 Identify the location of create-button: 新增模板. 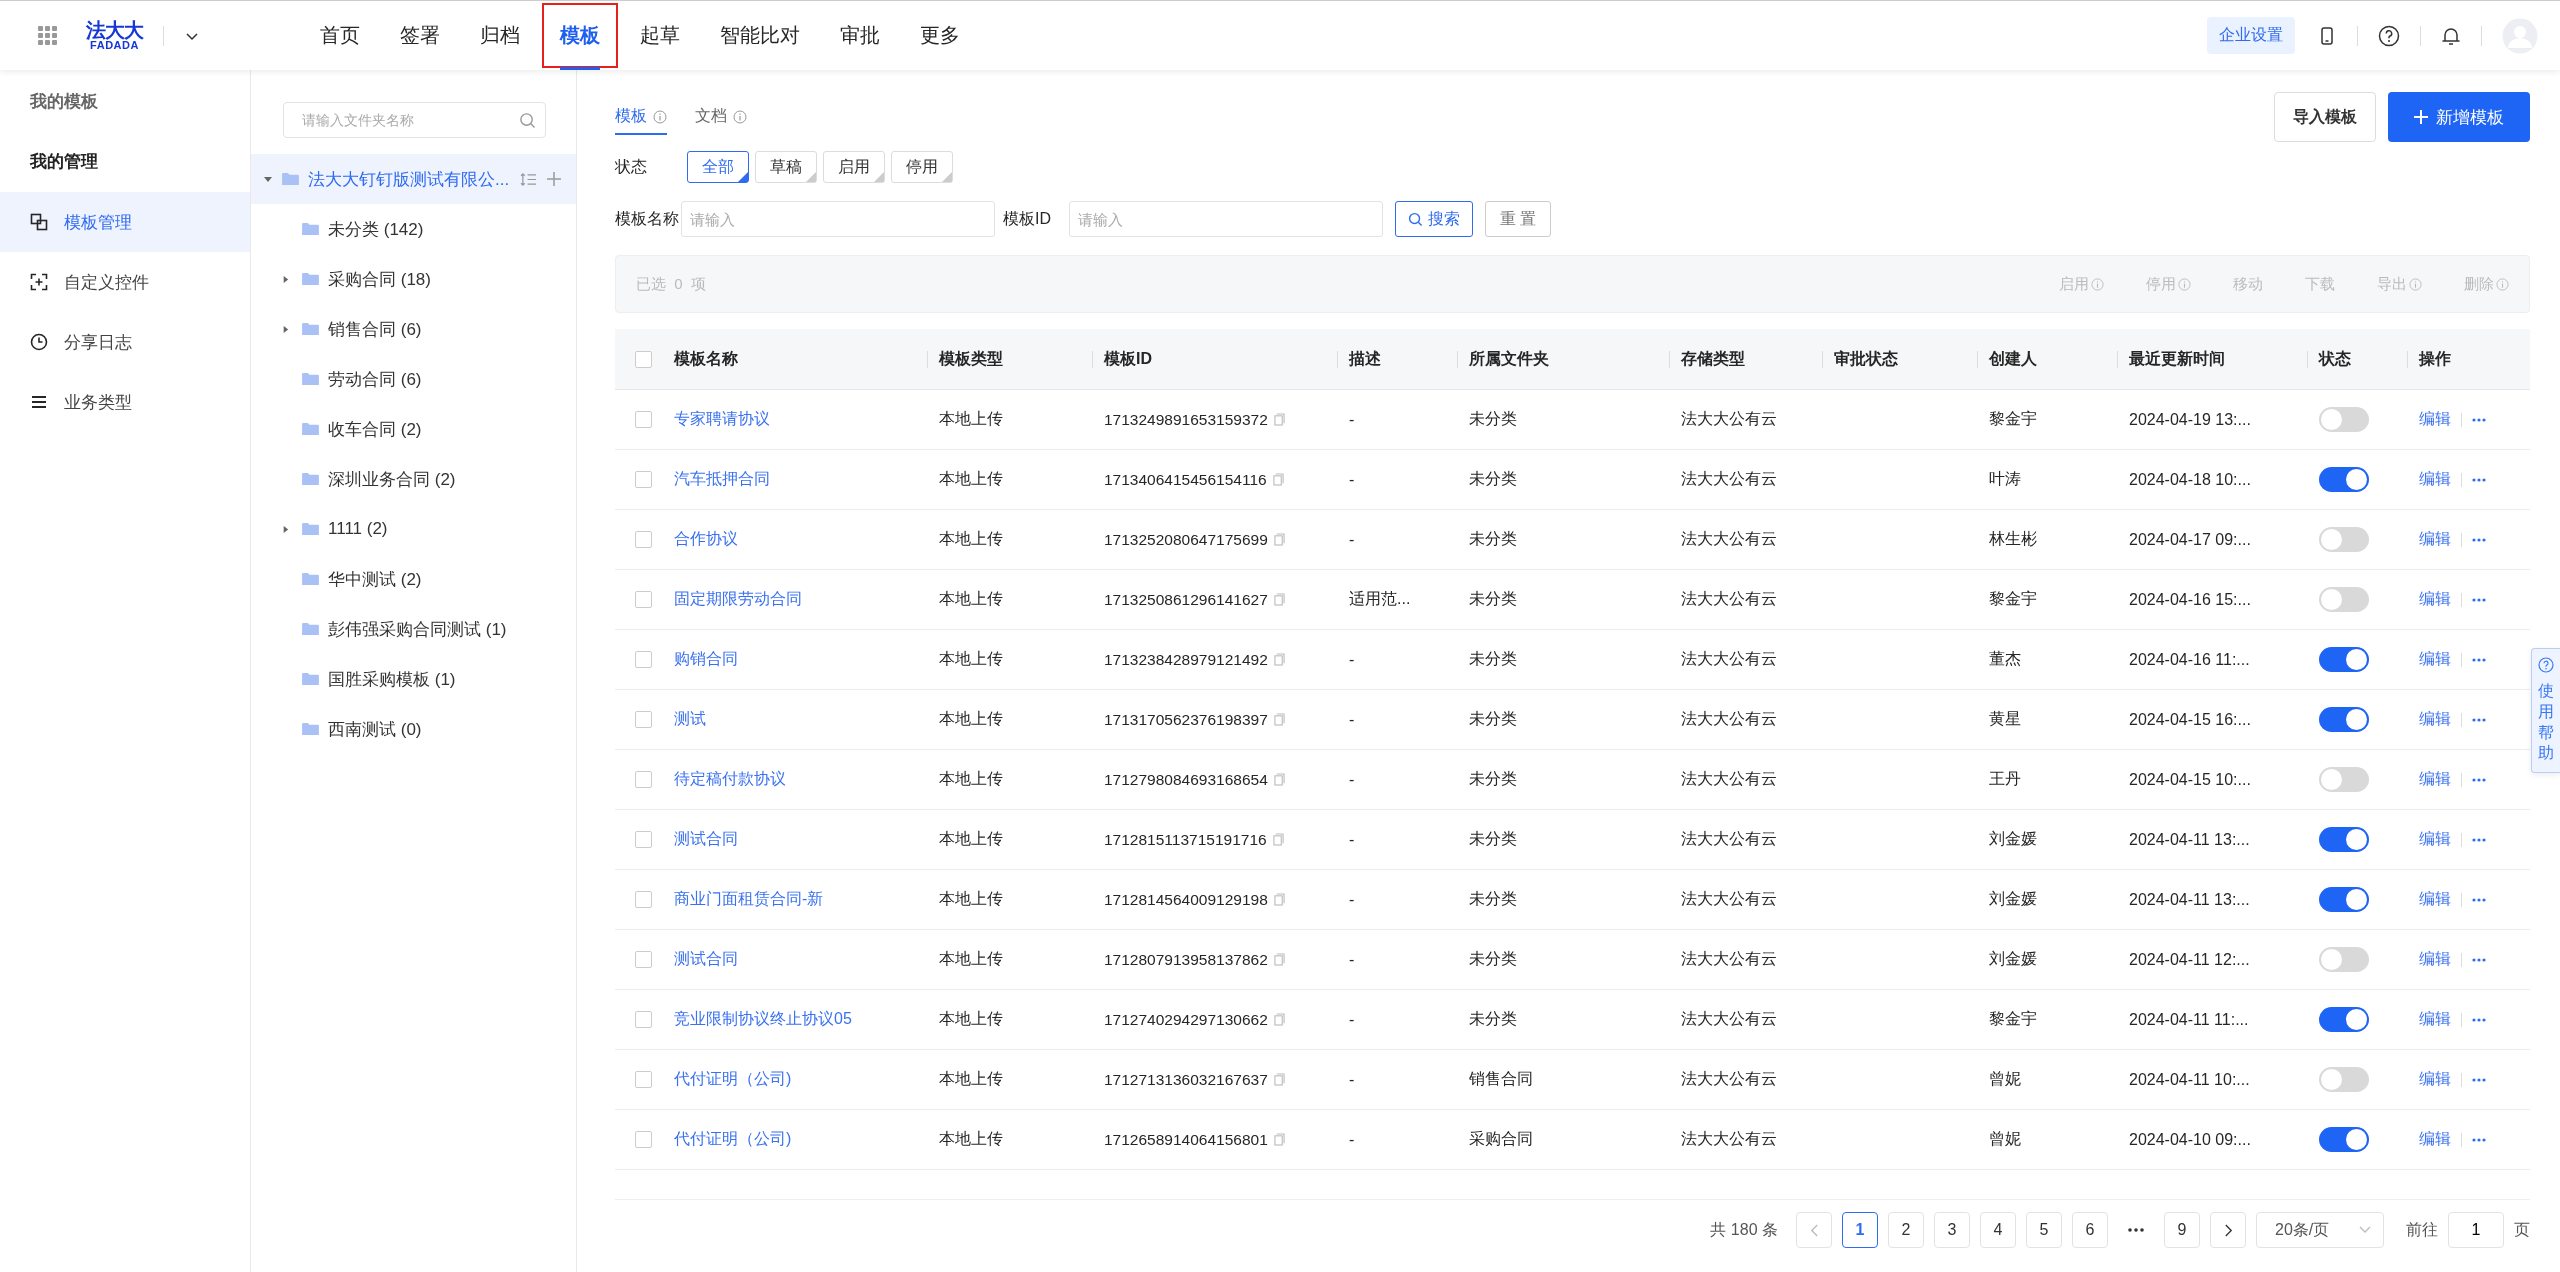
(2459, 117).